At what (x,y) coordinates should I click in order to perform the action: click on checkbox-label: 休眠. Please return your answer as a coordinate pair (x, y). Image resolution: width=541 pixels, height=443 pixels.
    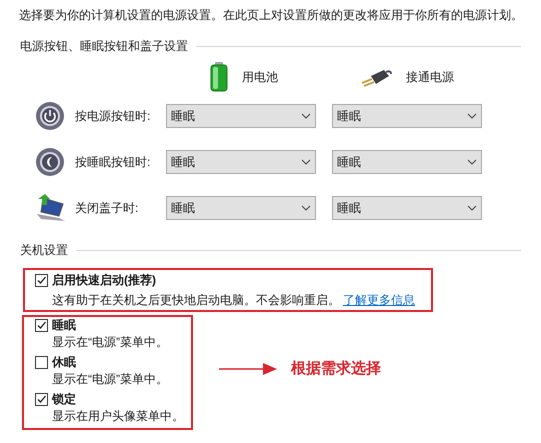
    Looking at the image, I should click on (64, 362).